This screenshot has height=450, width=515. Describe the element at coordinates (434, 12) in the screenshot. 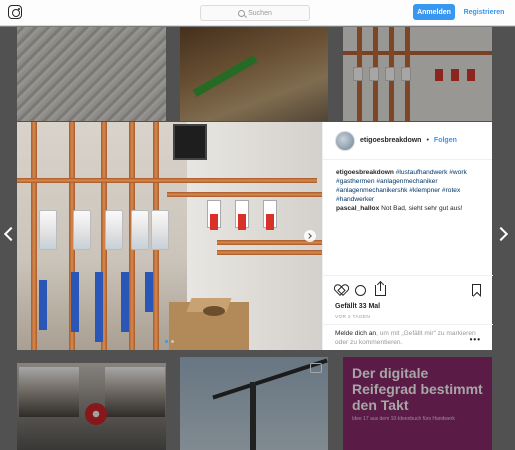

I see `login-button: Anmelden` at that location.